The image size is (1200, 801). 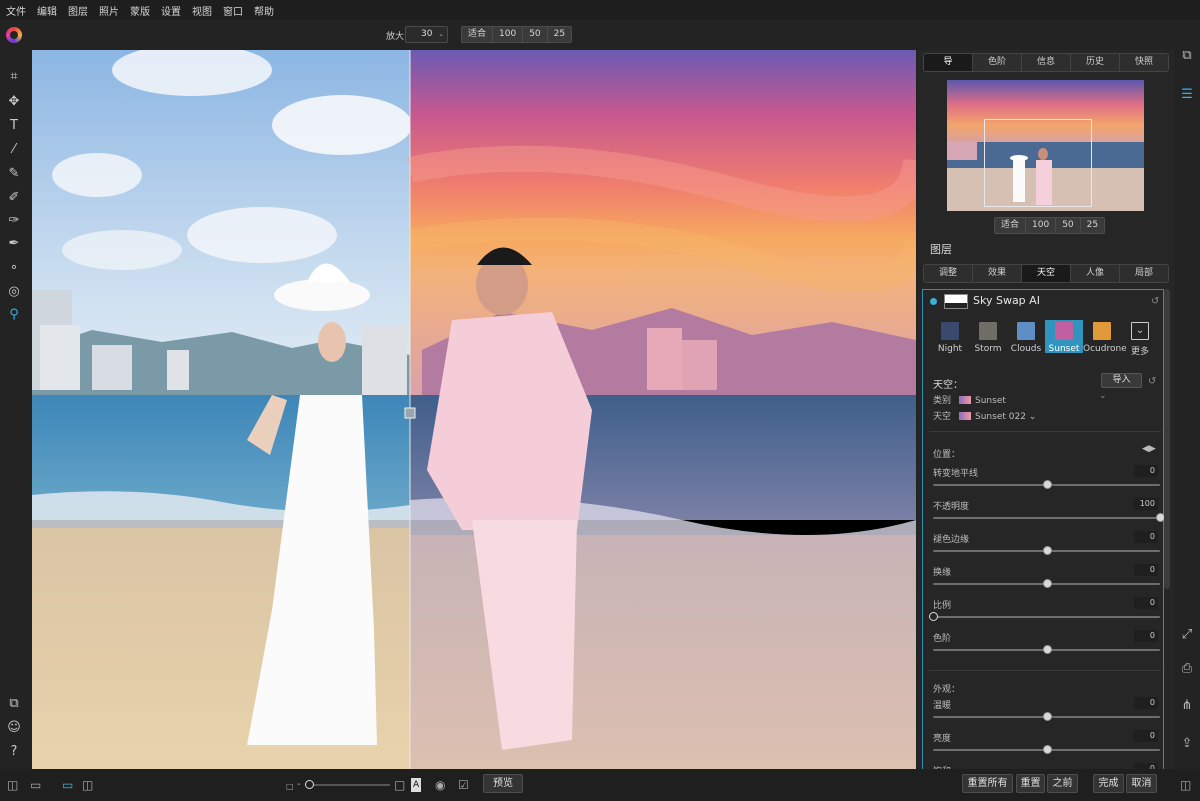 What do you see at coordinates (299, 785) in the screenshot?
I see `minus-icon: -` at bounding box center [299, 785].